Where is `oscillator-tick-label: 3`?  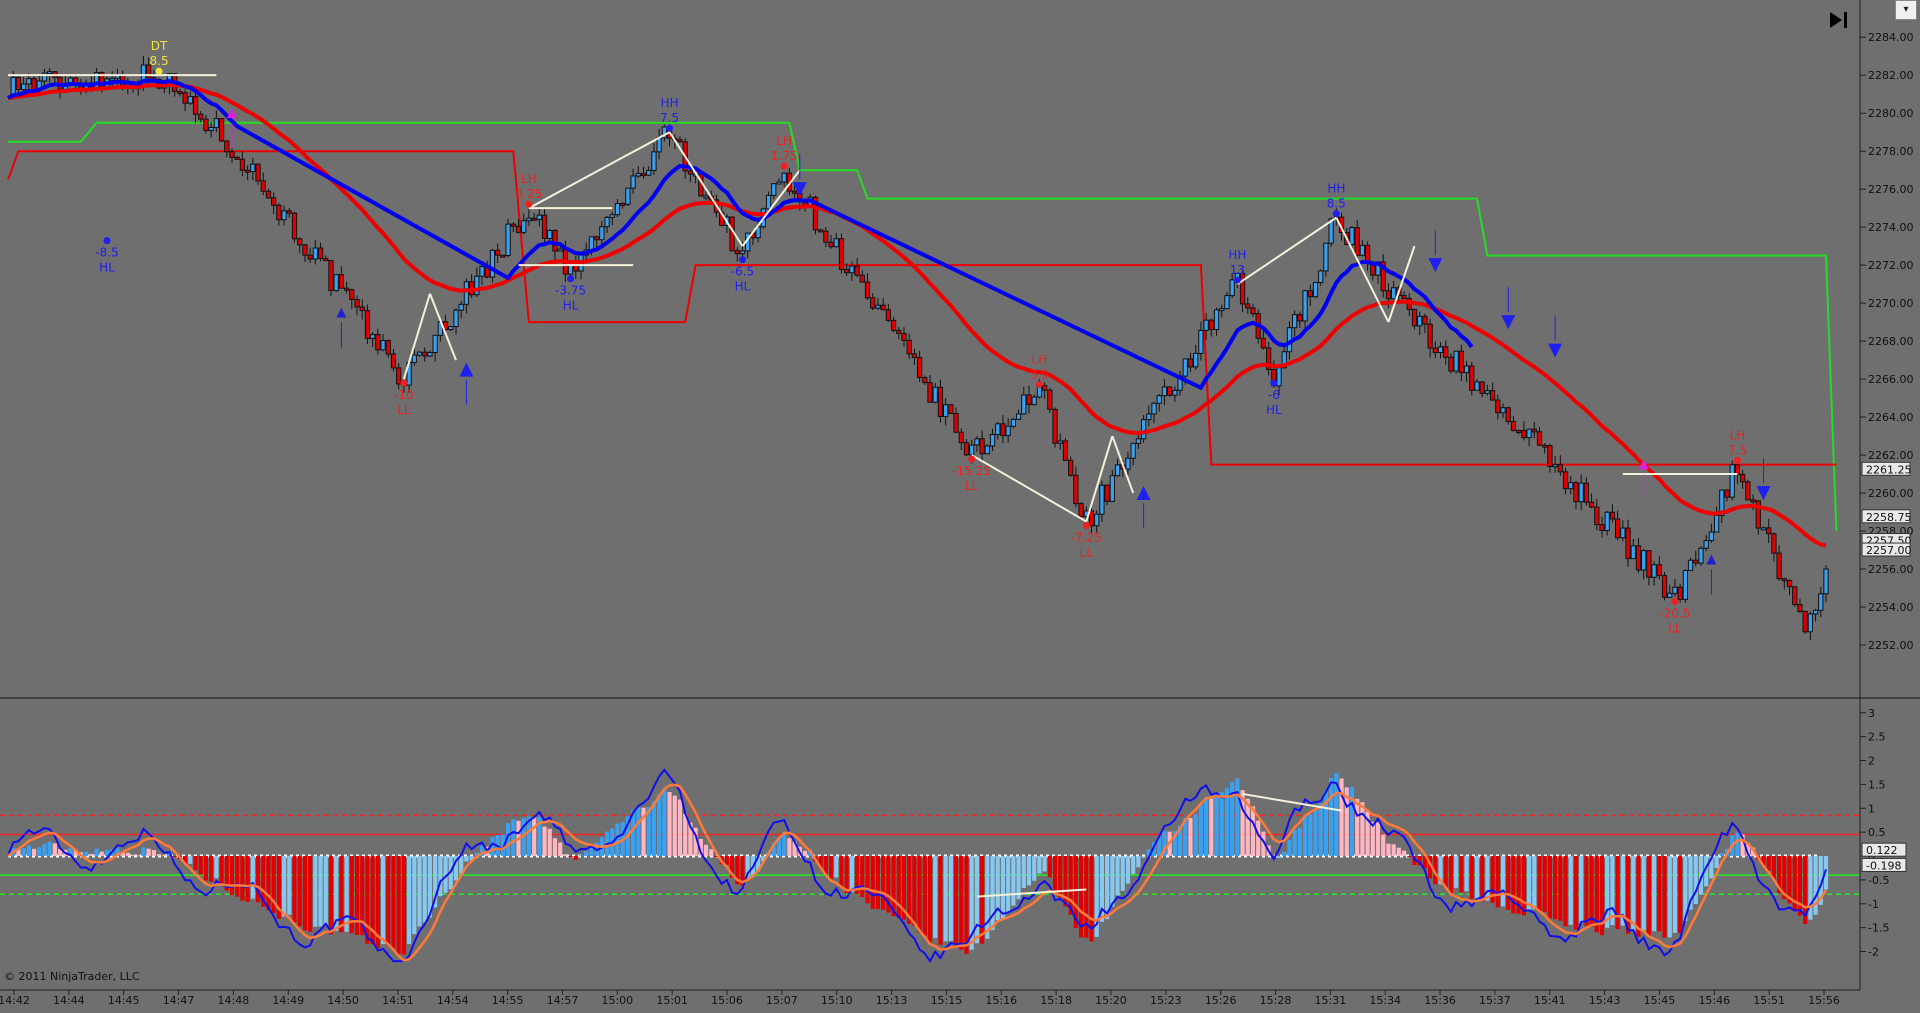 oscillator-tick-label: 3 is located at coordinates (1871, 713).